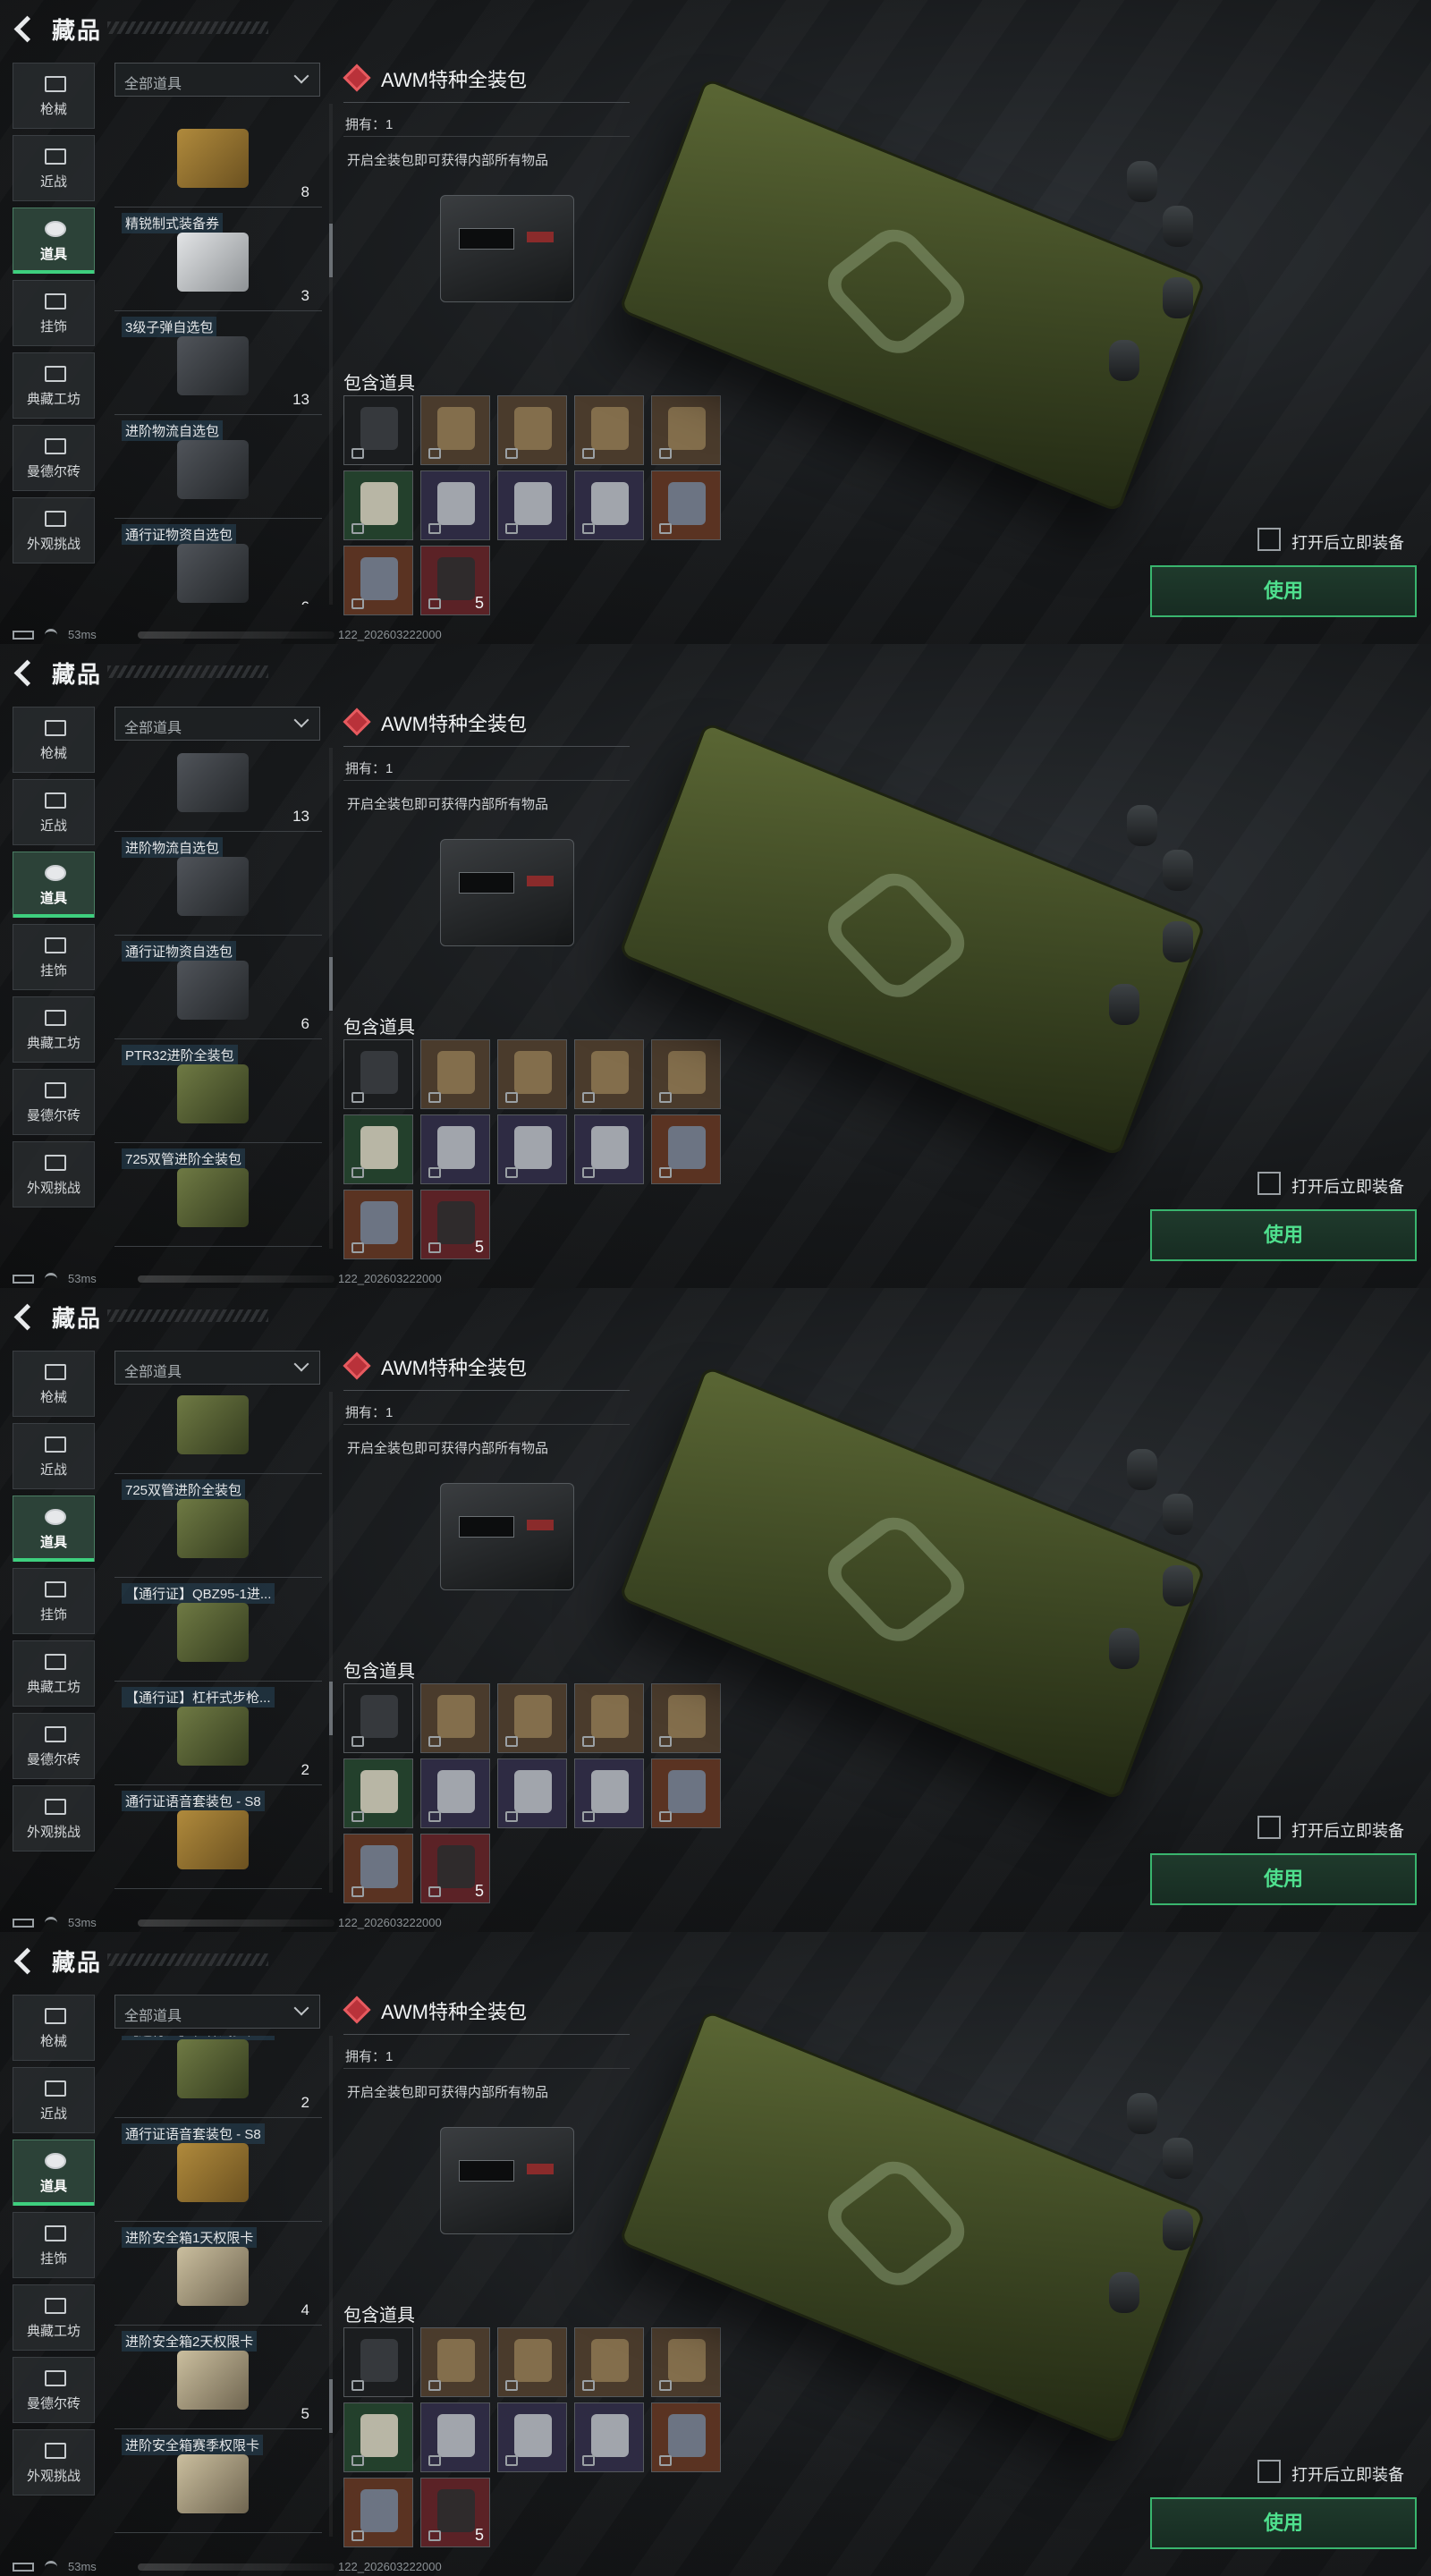 This screenshot has width=1431, height=2576. What do you see at coordinates (218, 156) in the screenshot?
I see `list-item: 8` at bounding box center [218, 156].